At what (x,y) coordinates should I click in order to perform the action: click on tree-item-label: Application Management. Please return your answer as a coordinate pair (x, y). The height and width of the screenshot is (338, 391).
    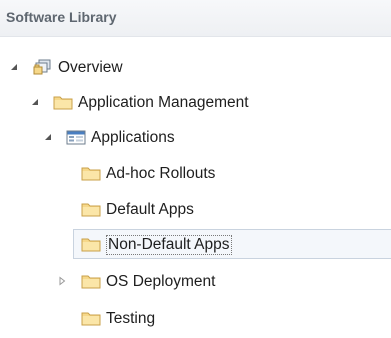
    Looking at the image, I should click on (163, 102).